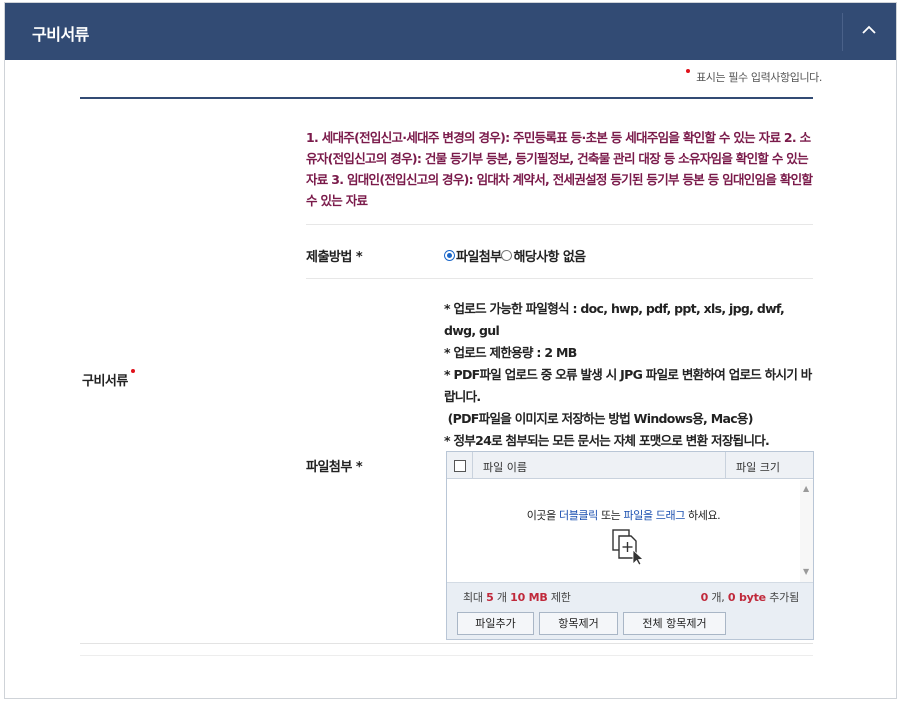 The image size is (901, 703). What do you see at coordinates (746, 597) in the screenshot?
I see `added-size: 0 byte` at bounding box center [746, 597].